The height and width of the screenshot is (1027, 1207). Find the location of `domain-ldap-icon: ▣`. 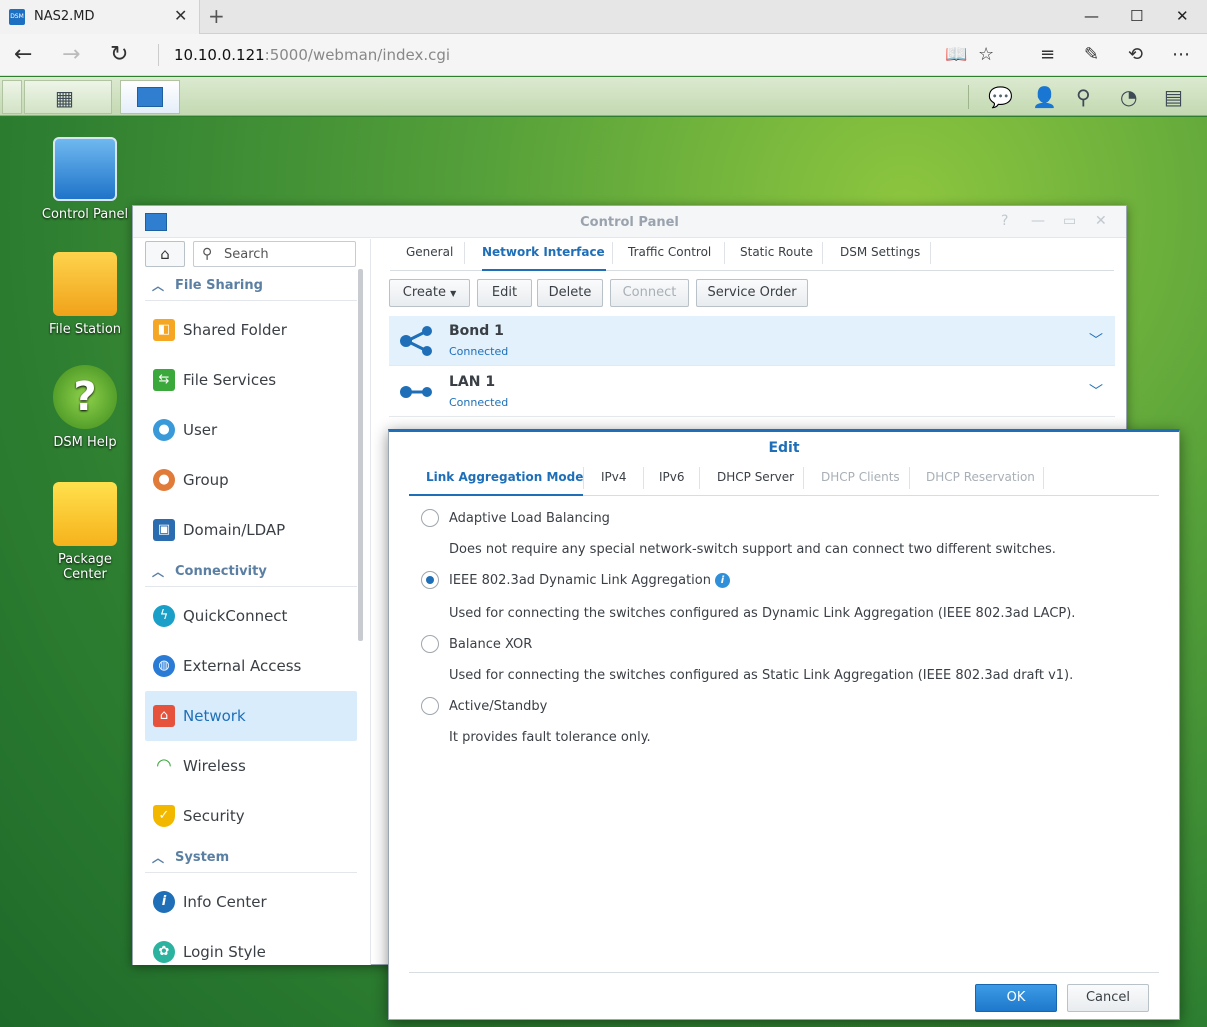

domain-ldap-icon: ▣ is located at coordinates (164, 530).